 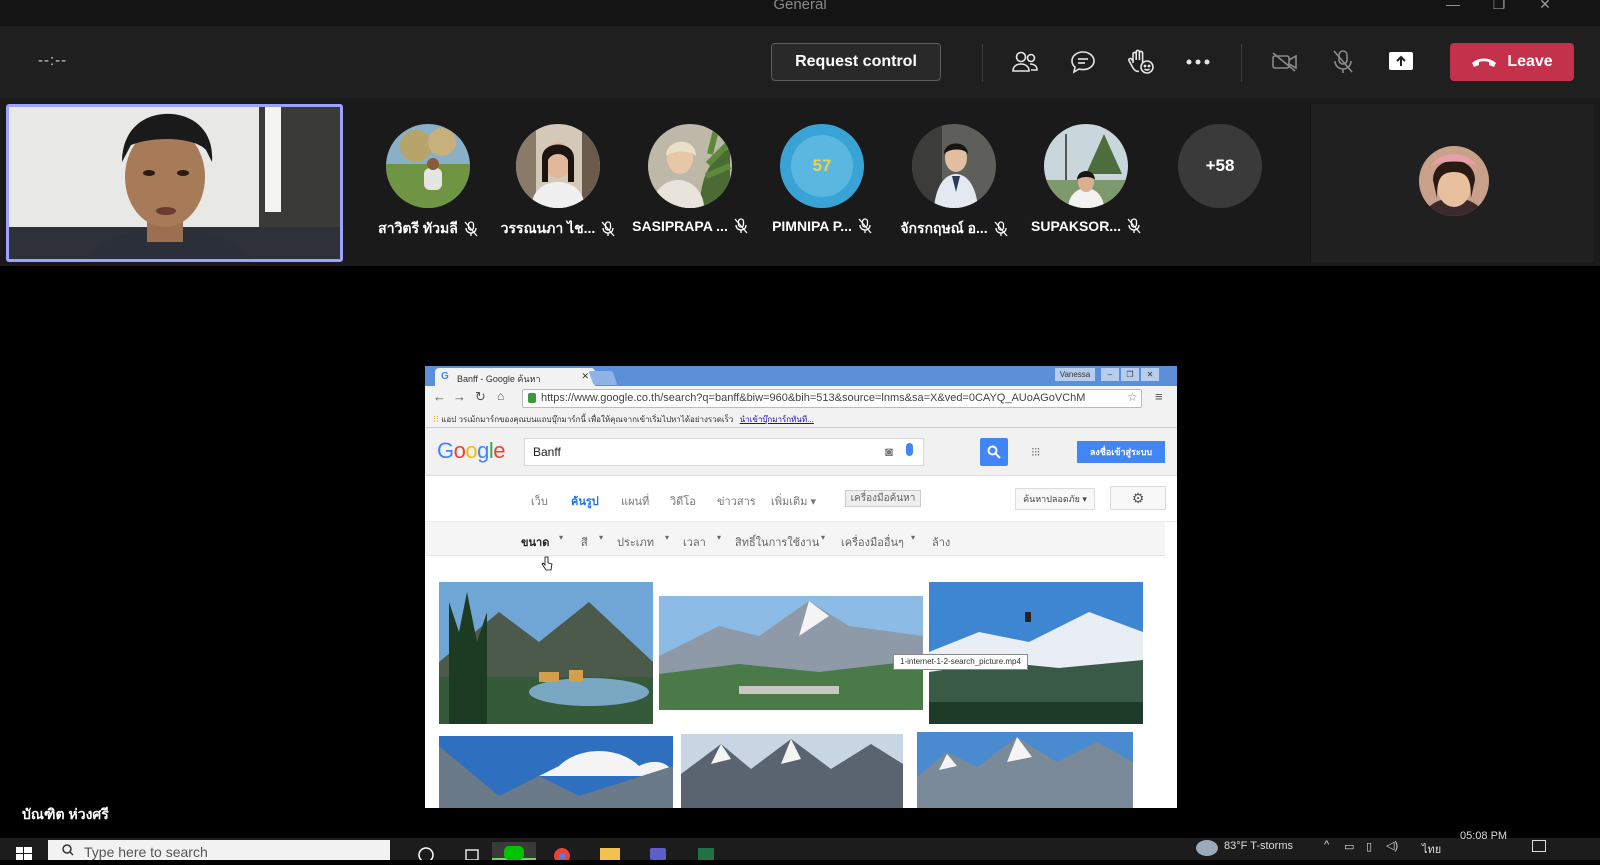 I want to click on tab-videos: วิดีโอ, so click(x=683, y=501).